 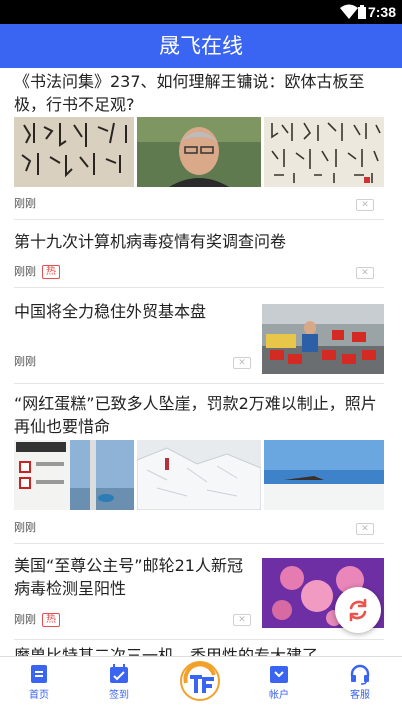 What do you see at coordinates (134, 311) in the screenshot?
I see `news-title: 中国将全力稳住外贸基本盘` at bounding box center [134, 311].